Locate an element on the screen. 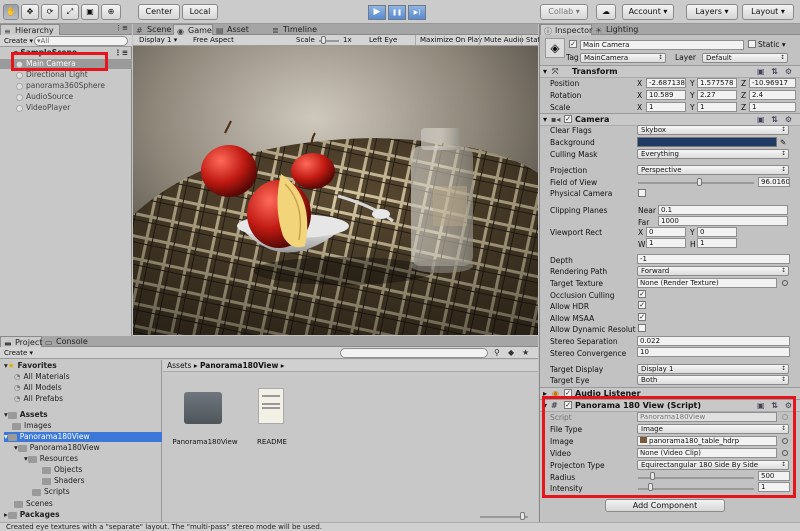  position-x-field: -2.687138 is located at coordinates (666, 83).